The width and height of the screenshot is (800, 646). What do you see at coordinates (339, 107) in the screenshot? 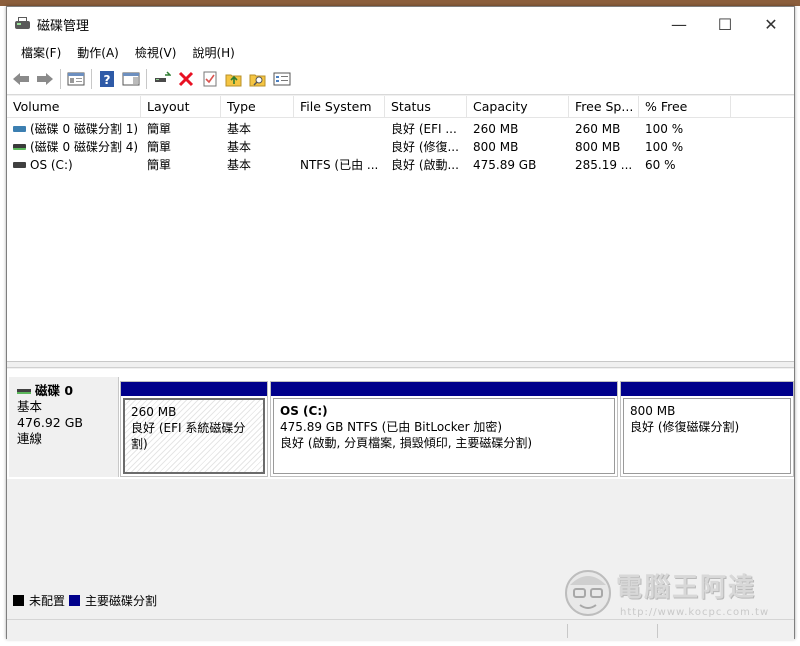
I see `column-header-file-system: File System` at bounding box center [339, 107].